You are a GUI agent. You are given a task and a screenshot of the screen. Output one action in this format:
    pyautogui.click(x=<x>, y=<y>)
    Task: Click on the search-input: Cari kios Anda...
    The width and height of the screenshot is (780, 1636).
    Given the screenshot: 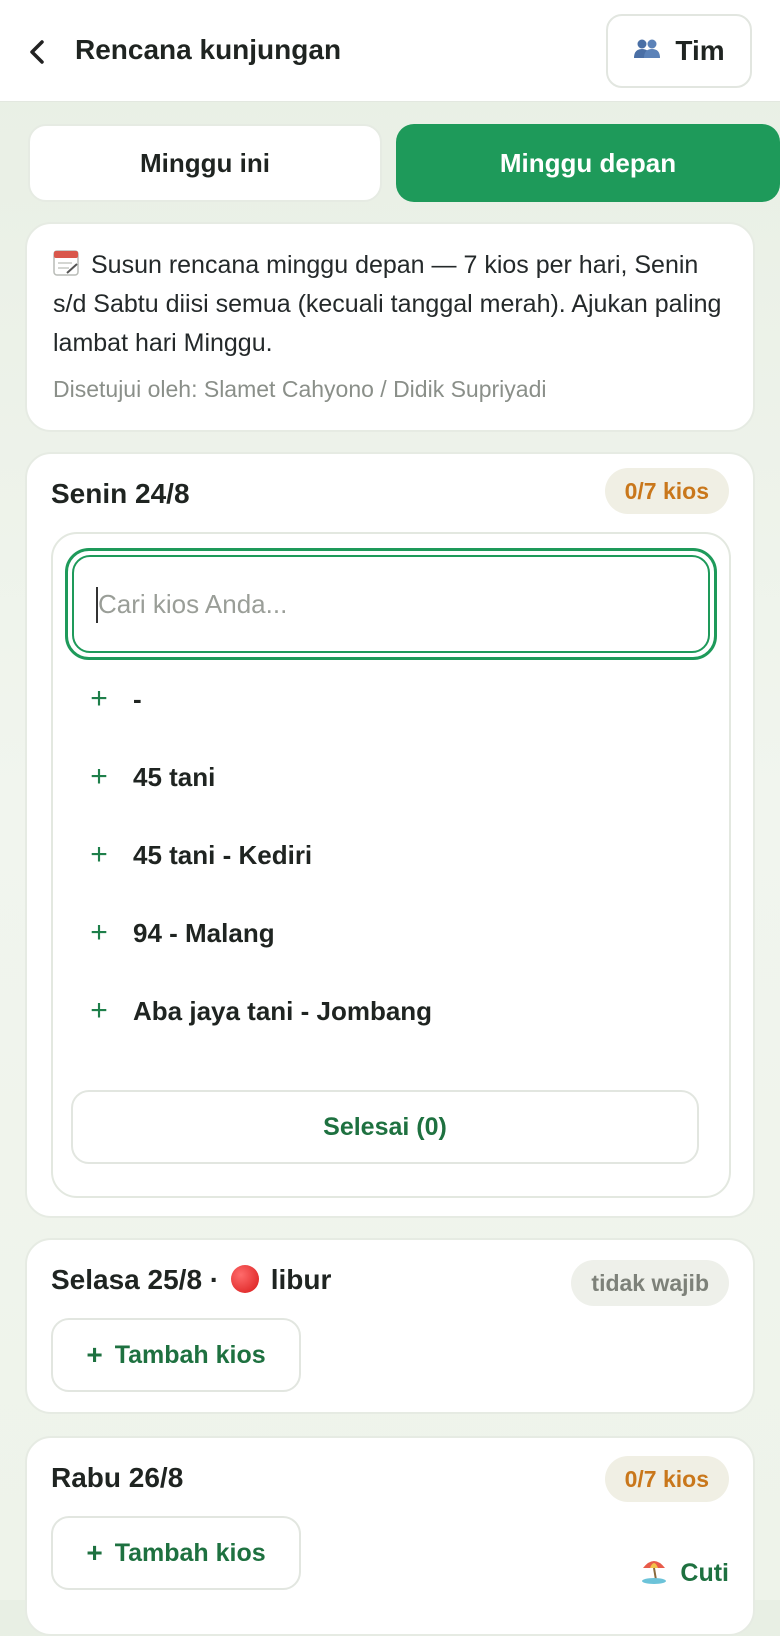 What is the action you would take?
    pyautogui.click(x=391, y=604)
    